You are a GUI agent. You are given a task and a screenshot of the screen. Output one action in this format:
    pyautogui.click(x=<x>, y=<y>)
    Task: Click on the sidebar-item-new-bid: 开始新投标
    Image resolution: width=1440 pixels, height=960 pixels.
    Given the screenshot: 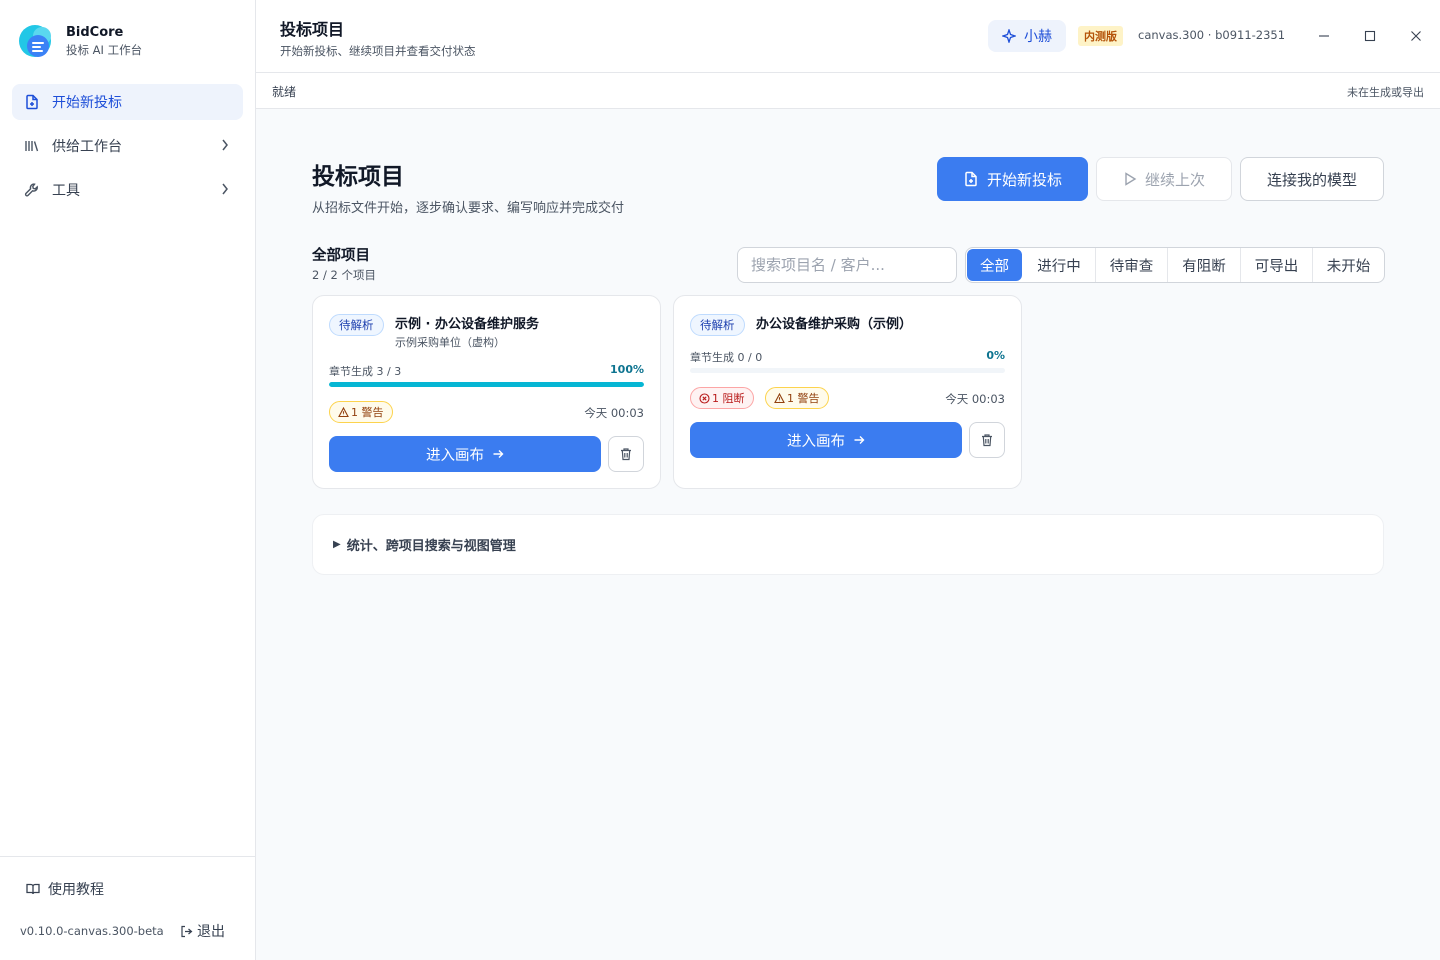 What is the action you would take?
    pyautogui.click(x=127, y=102)
    